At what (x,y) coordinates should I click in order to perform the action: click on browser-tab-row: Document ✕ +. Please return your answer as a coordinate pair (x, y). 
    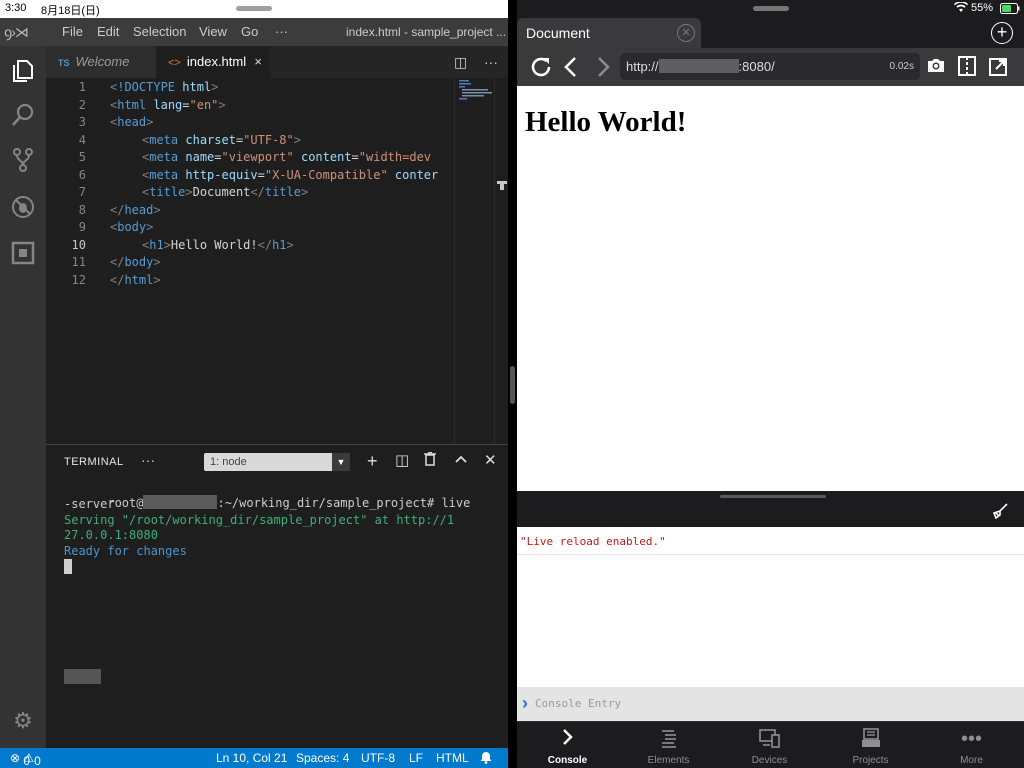
    Looking at the image, I should click on (770, 33).